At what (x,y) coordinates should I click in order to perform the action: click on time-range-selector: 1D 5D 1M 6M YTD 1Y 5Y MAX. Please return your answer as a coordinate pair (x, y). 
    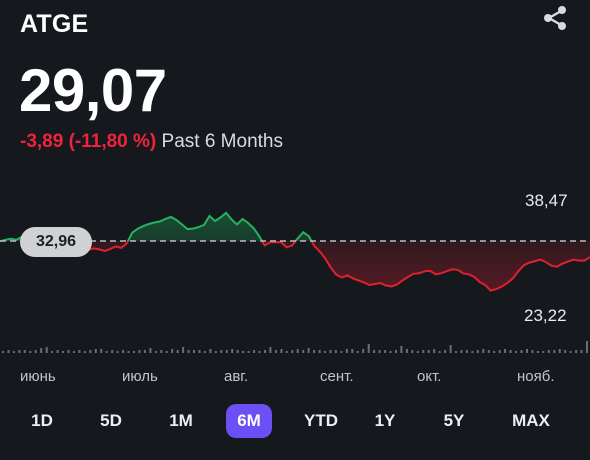
    Looking at the image, I should click on (295, 421).